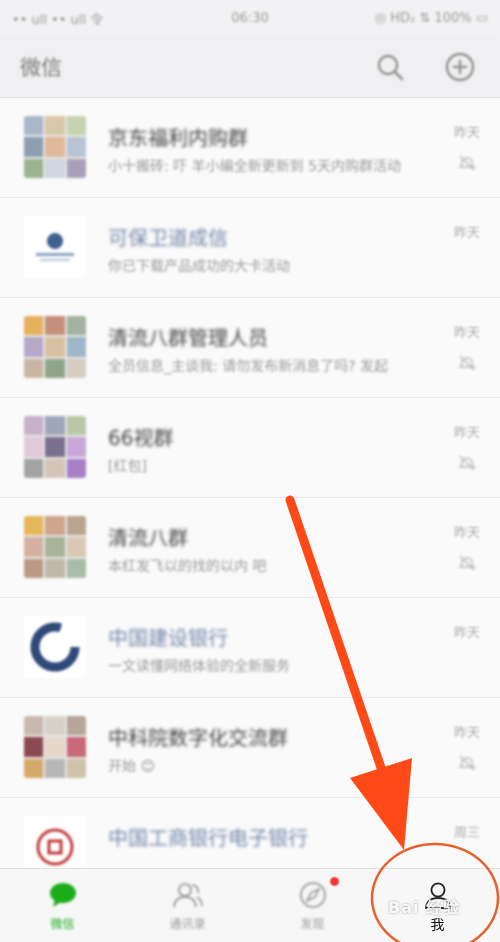  I want to click on chat-preview: 你已下载产品成功的大卡活动, so click(199, 267).